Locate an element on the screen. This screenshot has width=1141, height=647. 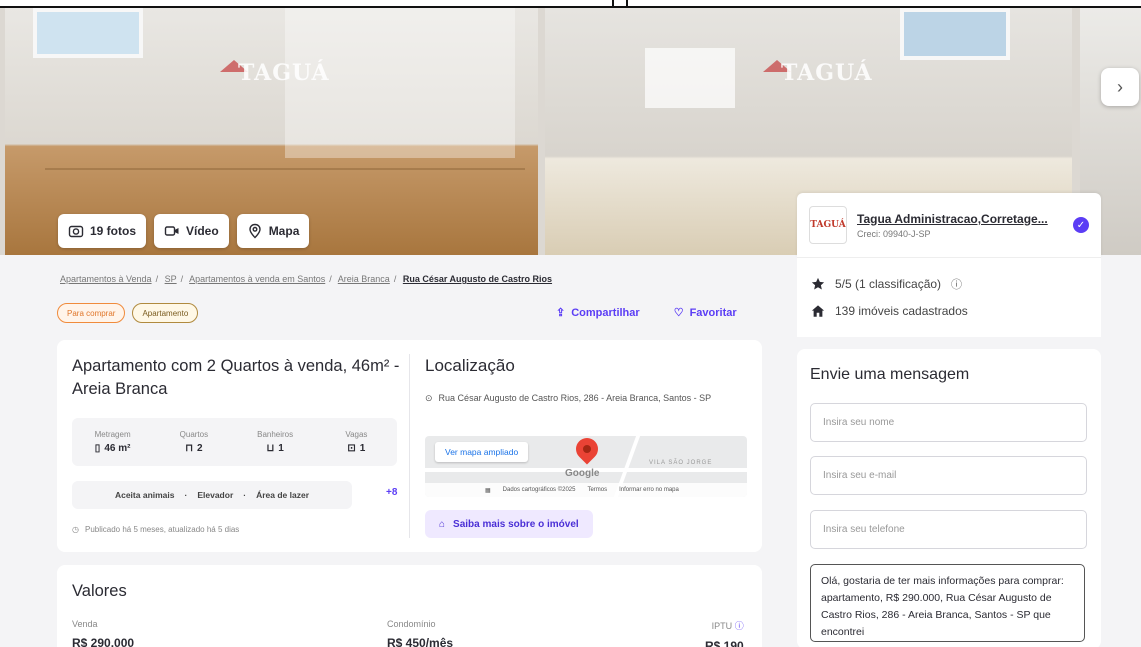
map-terms-link: Termos is located at coordinates (597, 490).